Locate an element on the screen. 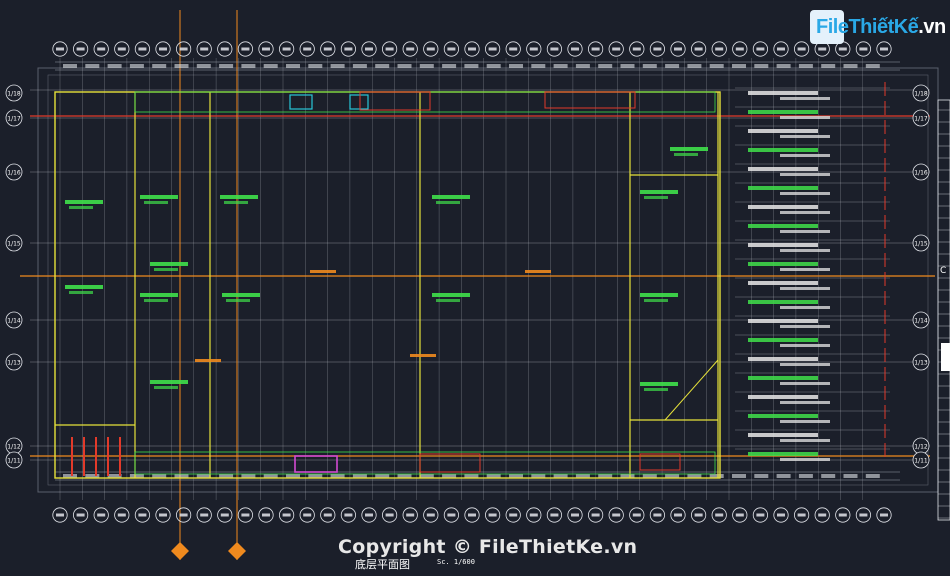  row-bubble-label: 1/14 is located at coordinates (921, 320).